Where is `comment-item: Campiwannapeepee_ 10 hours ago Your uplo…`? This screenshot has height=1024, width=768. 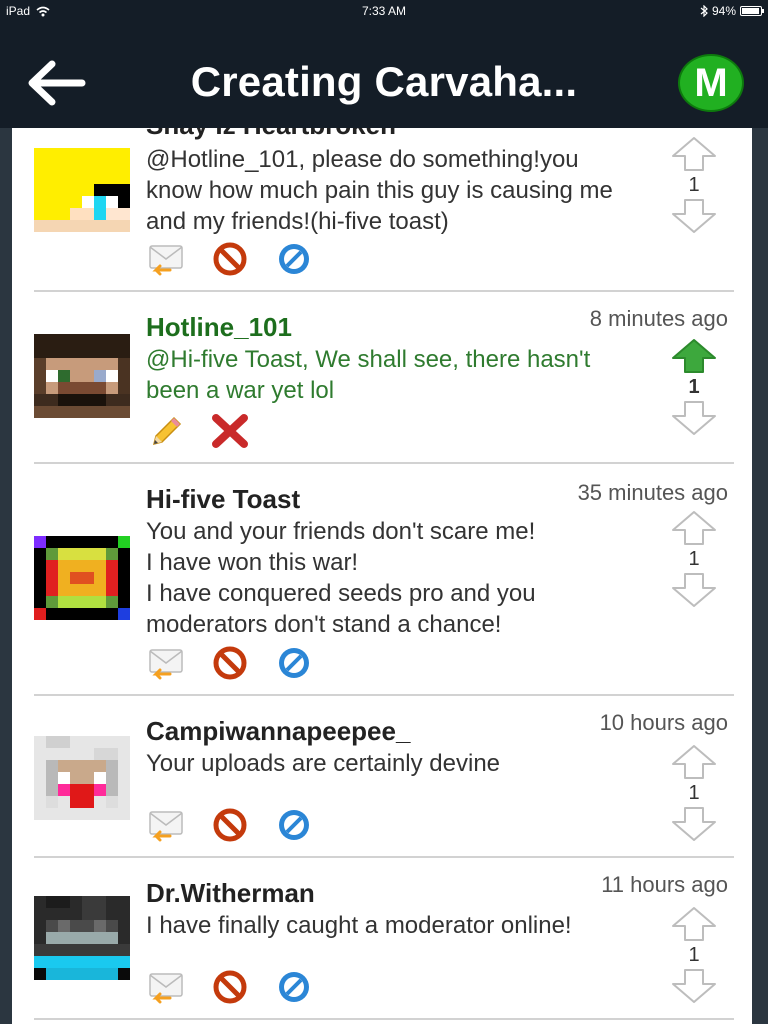 comment-item: Campiwannapeepee_ 10 hours ago Your uplo… is located at coordinates (384, 776).